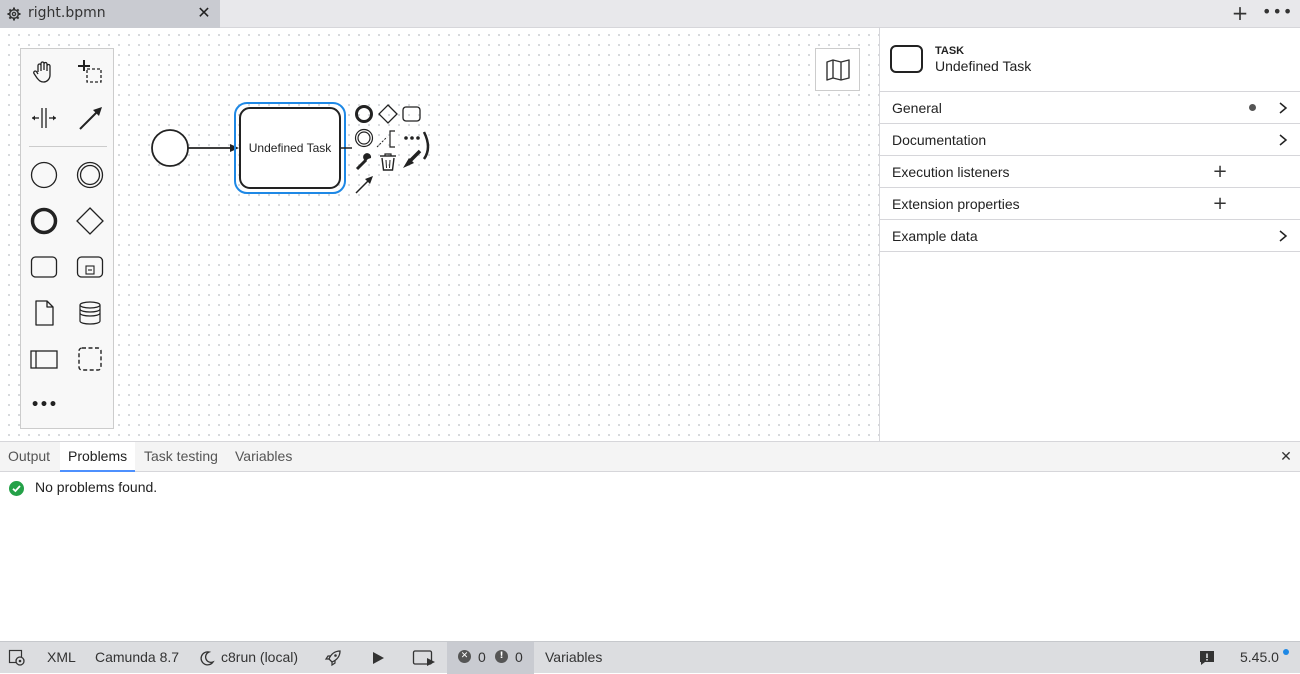  What do you see at coordinates (1090, 172) in the screenshot?
I see `group-execution-listeners: Execution listeners +` at bounding box center [1090, 172].